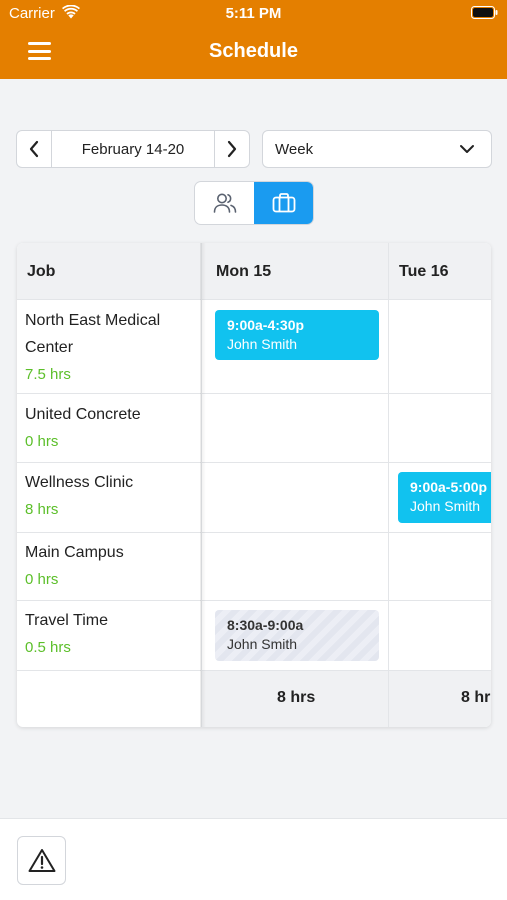 This screenshot has width=507, height=900. Describe the element at coordinates (112, 496) in the screenshot. I see `job-row: Wellness Clinic 8 hrs` at that location.